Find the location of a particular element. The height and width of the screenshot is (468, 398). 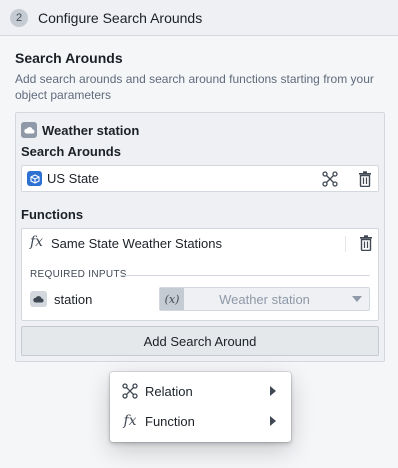

cube-icon is located at coordinates (34, 178).